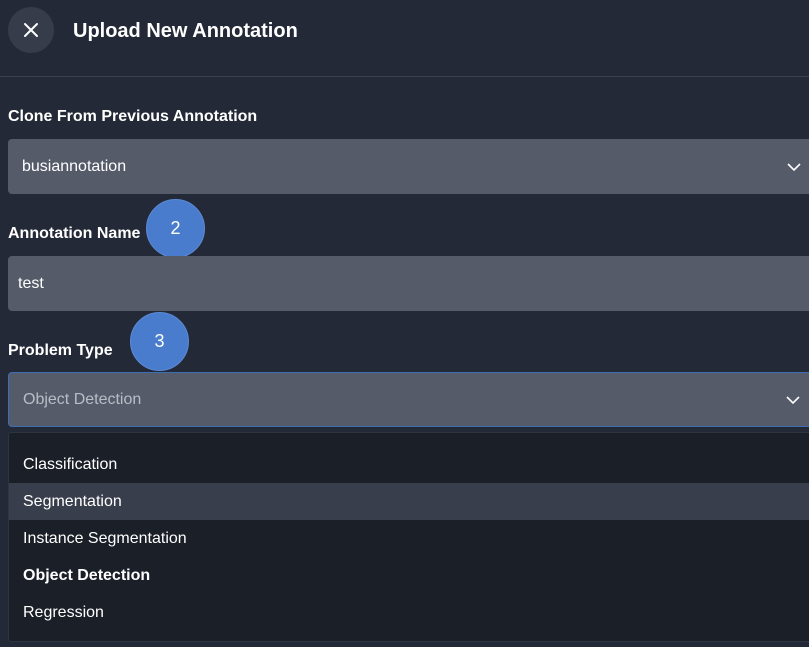 The image size is (809, 647). I want to click on option-regression: Regression, so click(409, 612).